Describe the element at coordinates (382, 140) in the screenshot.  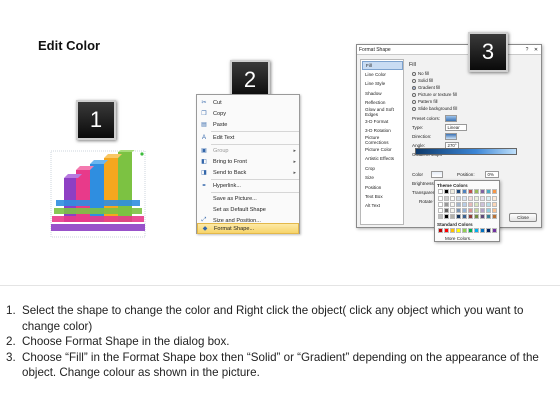
I see `nav-item-picture-corrections: Picture Corrections` at that location.